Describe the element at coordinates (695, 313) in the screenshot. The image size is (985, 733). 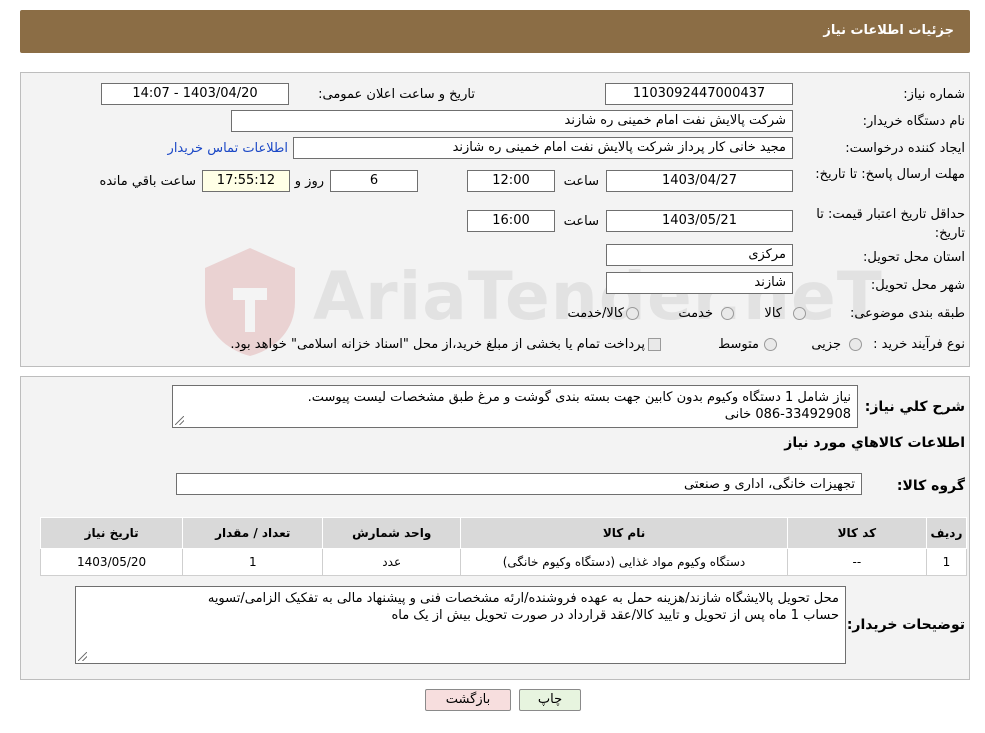
I see `category-service-label: خدمت` at that location.